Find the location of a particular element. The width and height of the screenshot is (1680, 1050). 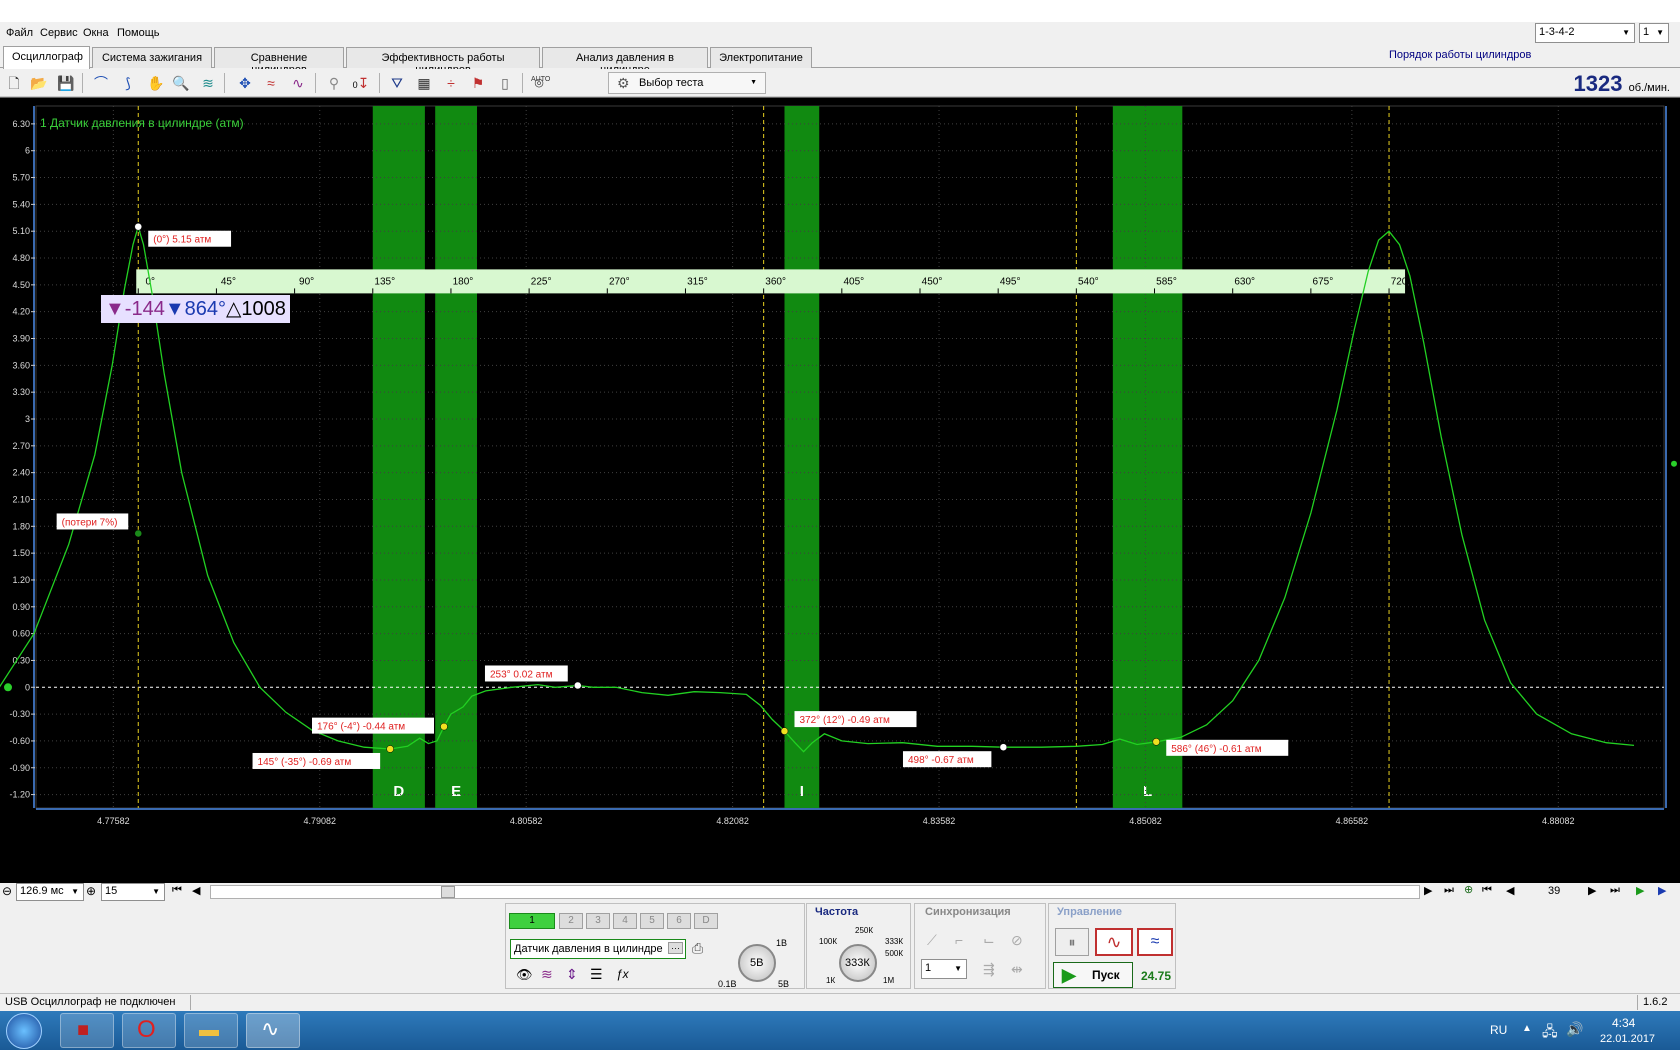

language-indicator: RU is located at coordinates (1498, 1030).